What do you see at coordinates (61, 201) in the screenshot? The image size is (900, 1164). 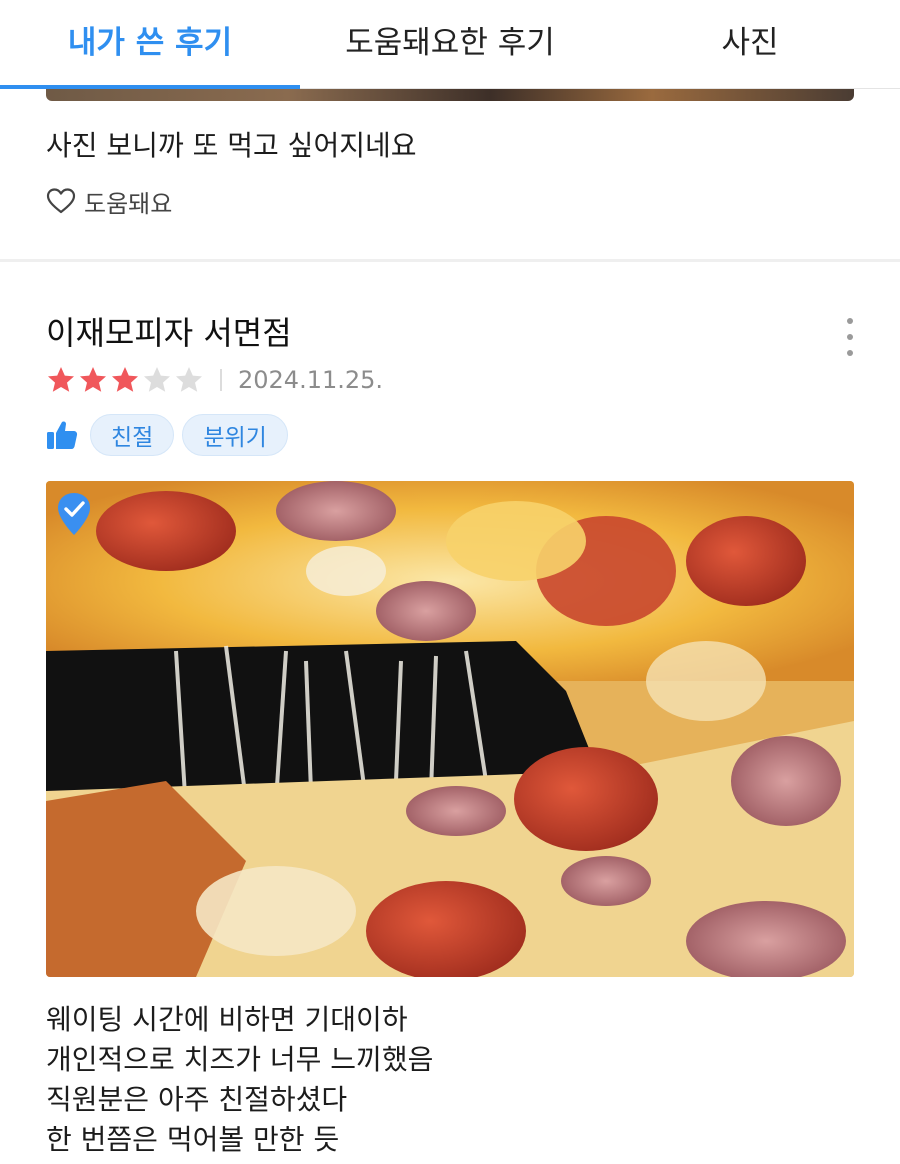 I see `heart-outline-icon` at bounding box center [61, 201].